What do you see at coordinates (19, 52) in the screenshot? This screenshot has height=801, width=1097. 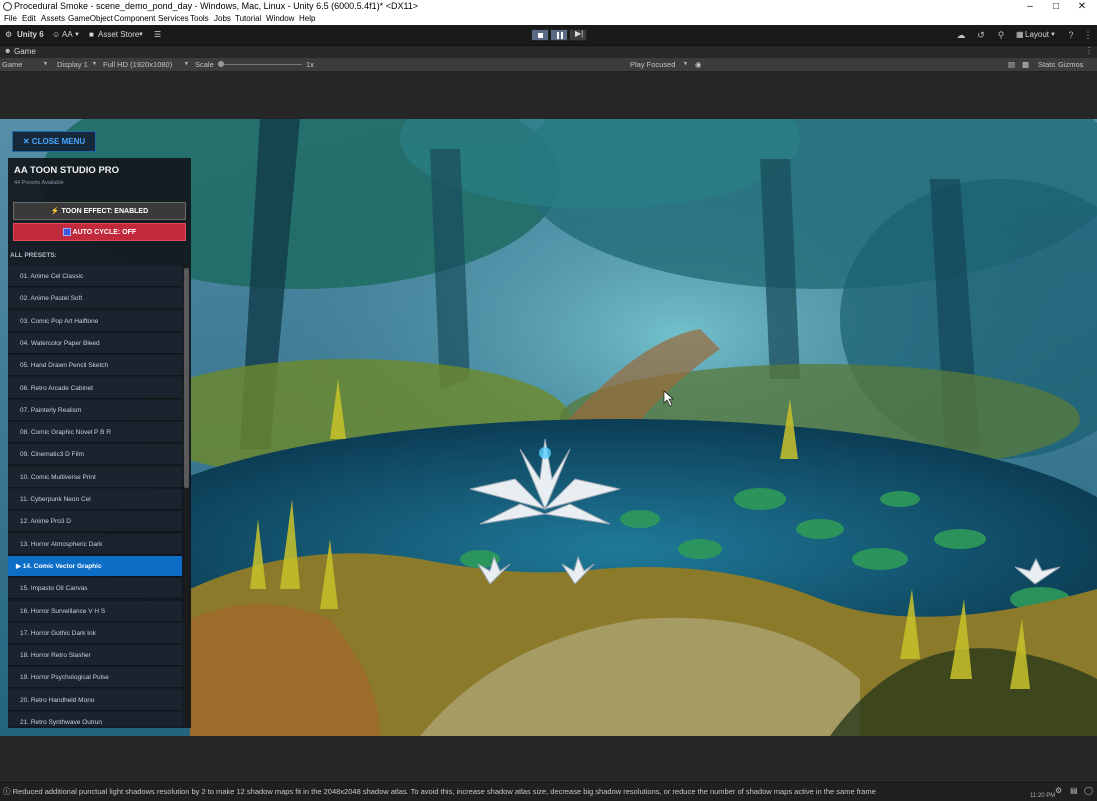 I see `tab-game: Game` at bounding box center [19, 52].